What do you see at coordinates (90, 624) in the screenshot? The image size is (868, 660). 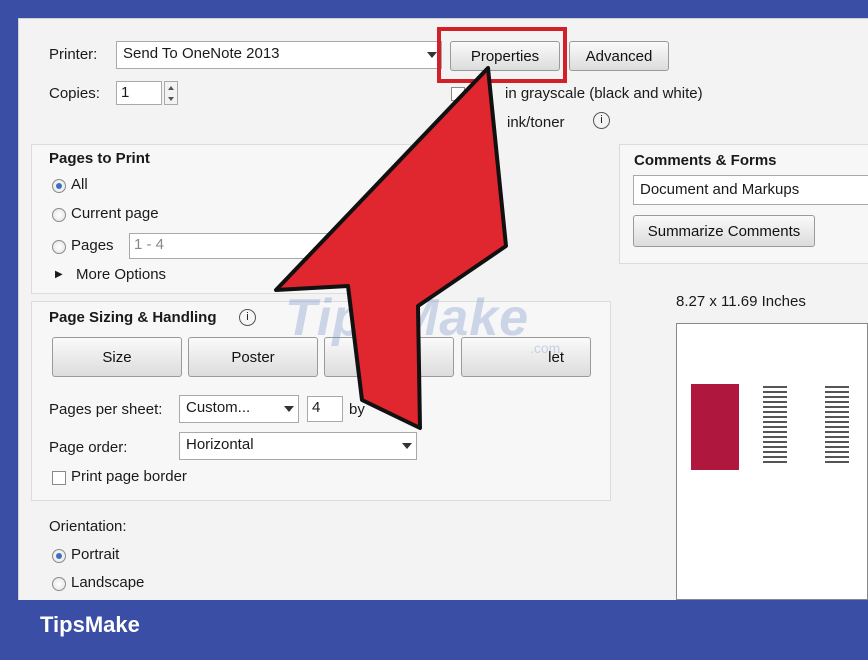 I see `brand-footer-text: TipsMake` at bounding box center [90, 624].